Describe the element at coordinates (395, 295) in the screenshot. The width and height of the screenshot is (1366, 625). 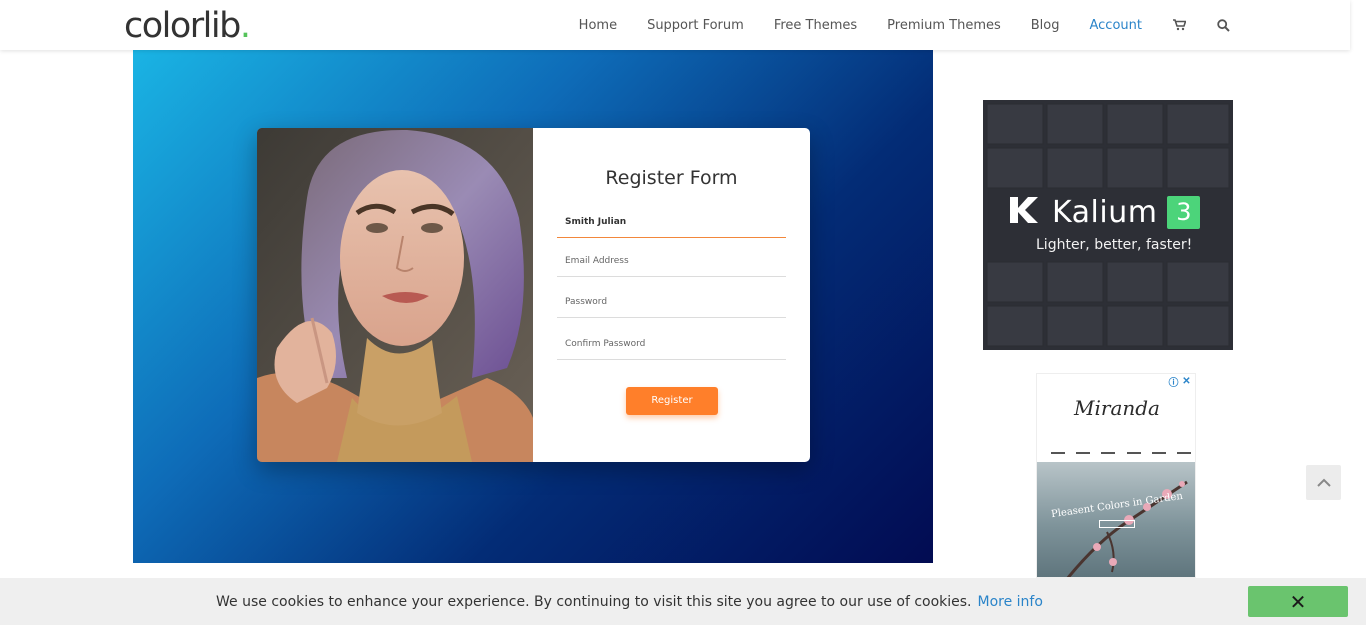
I see `model-photo` at that location.